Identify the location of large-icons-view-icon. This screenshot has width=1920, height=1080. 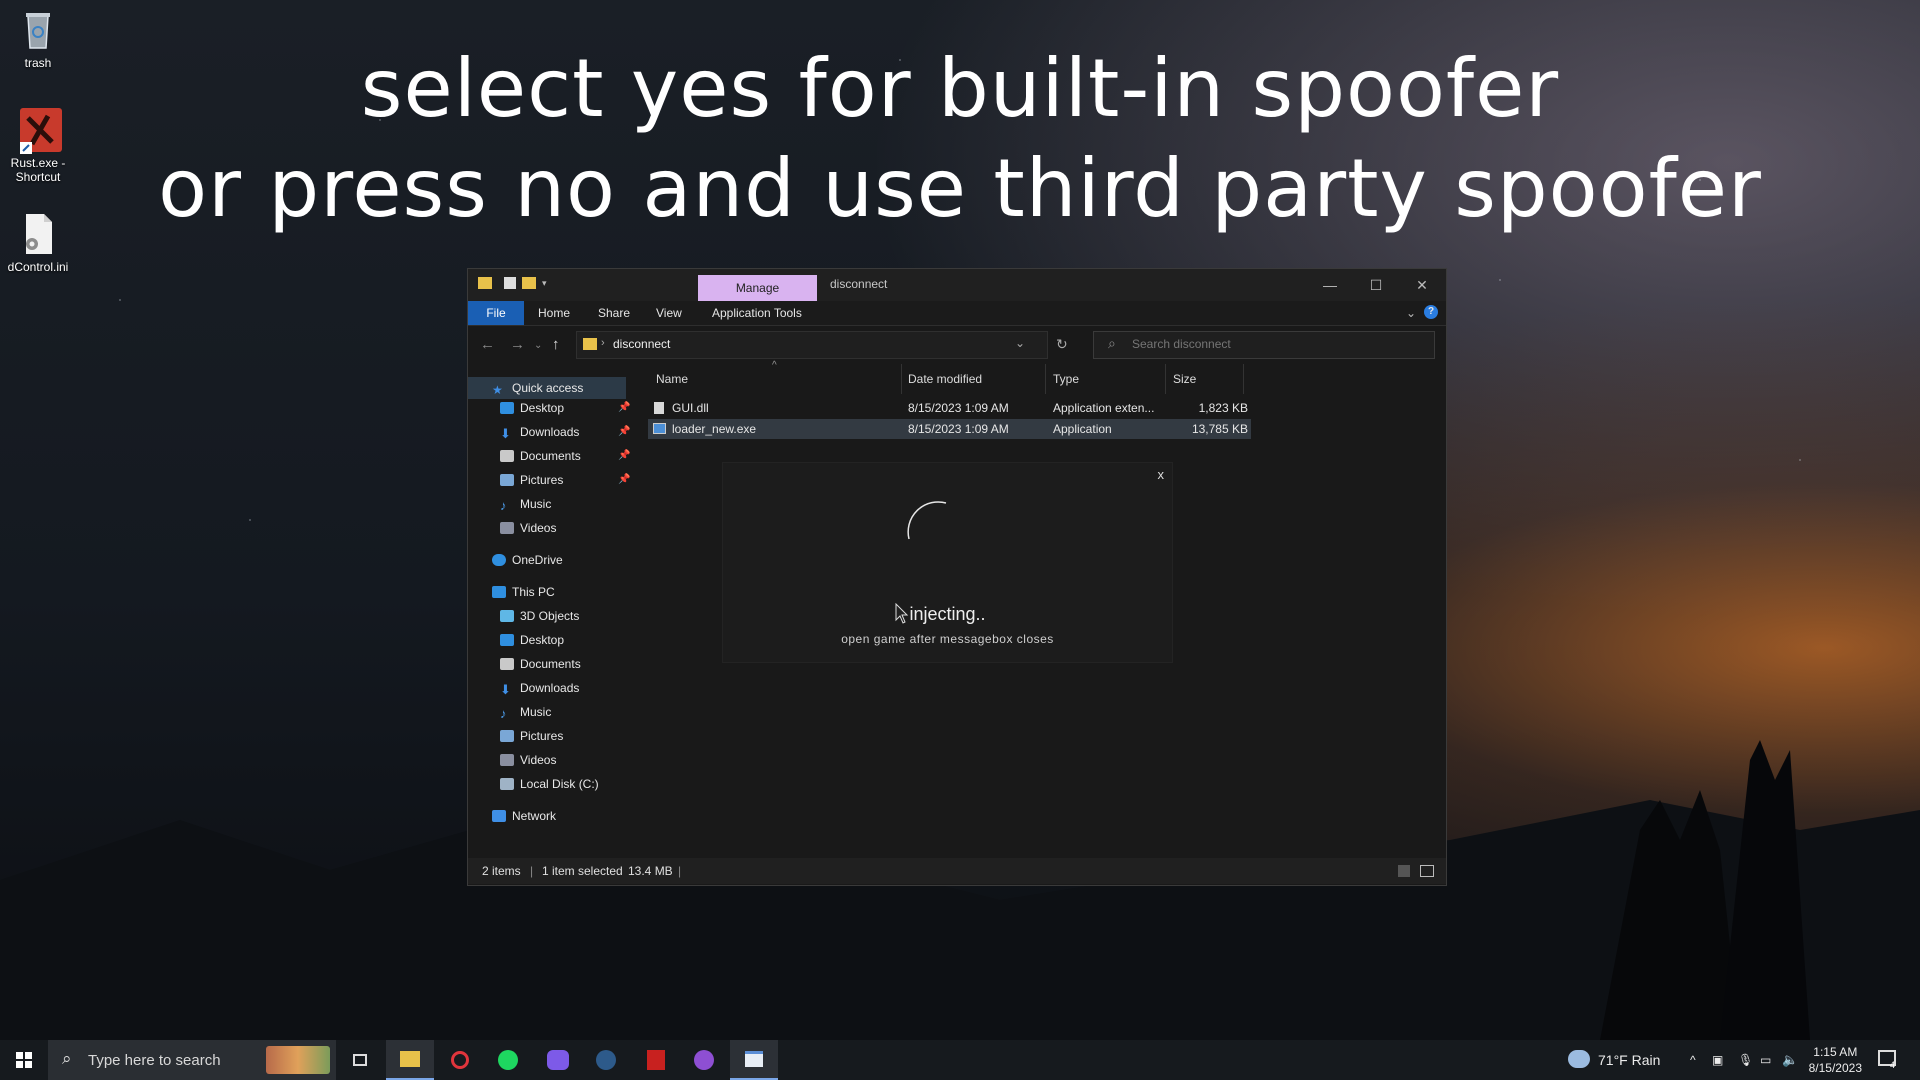
(1427, 871).